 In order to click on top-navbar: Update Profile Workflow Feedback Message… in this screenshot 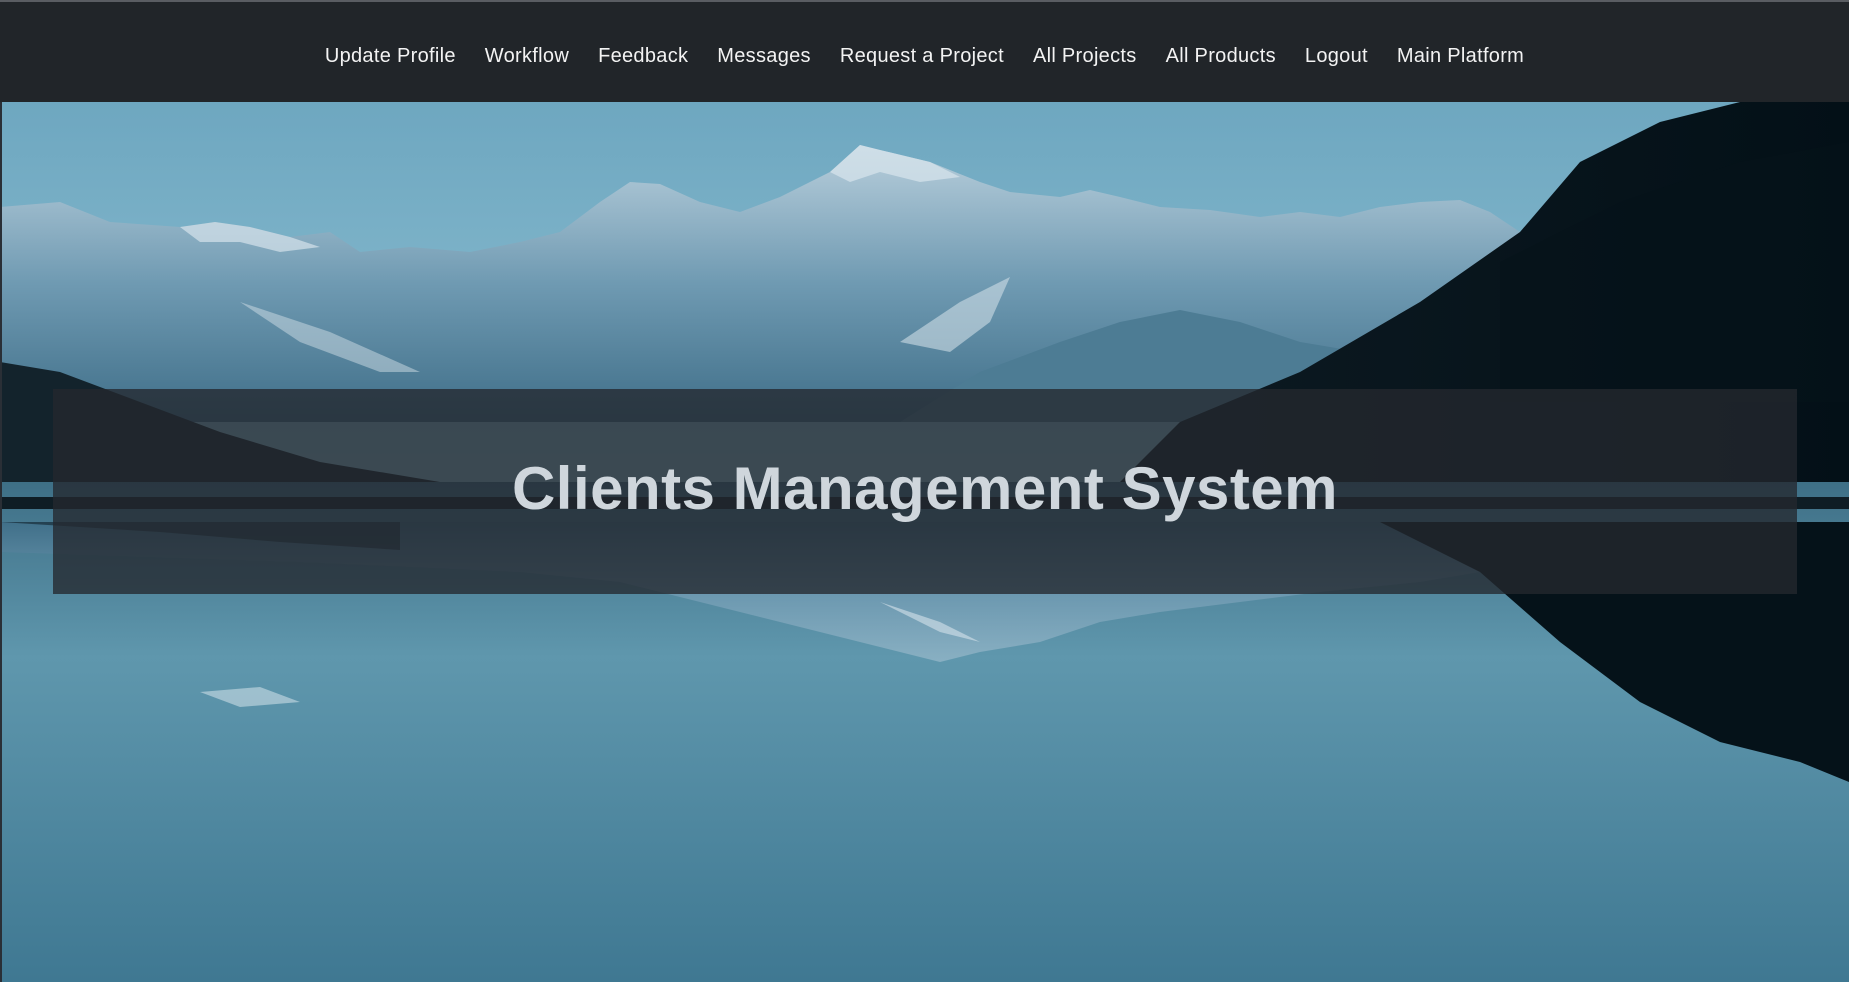, I will do `click(924, 51)`.